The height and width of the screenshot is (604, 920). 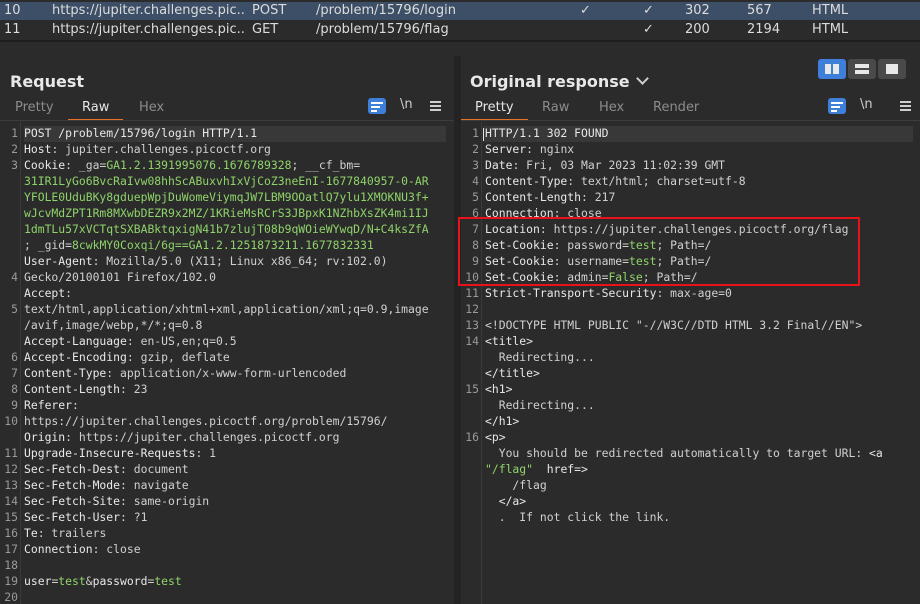 I want to click on header-name: Accept-Encoding, so click(x=75, y=357).